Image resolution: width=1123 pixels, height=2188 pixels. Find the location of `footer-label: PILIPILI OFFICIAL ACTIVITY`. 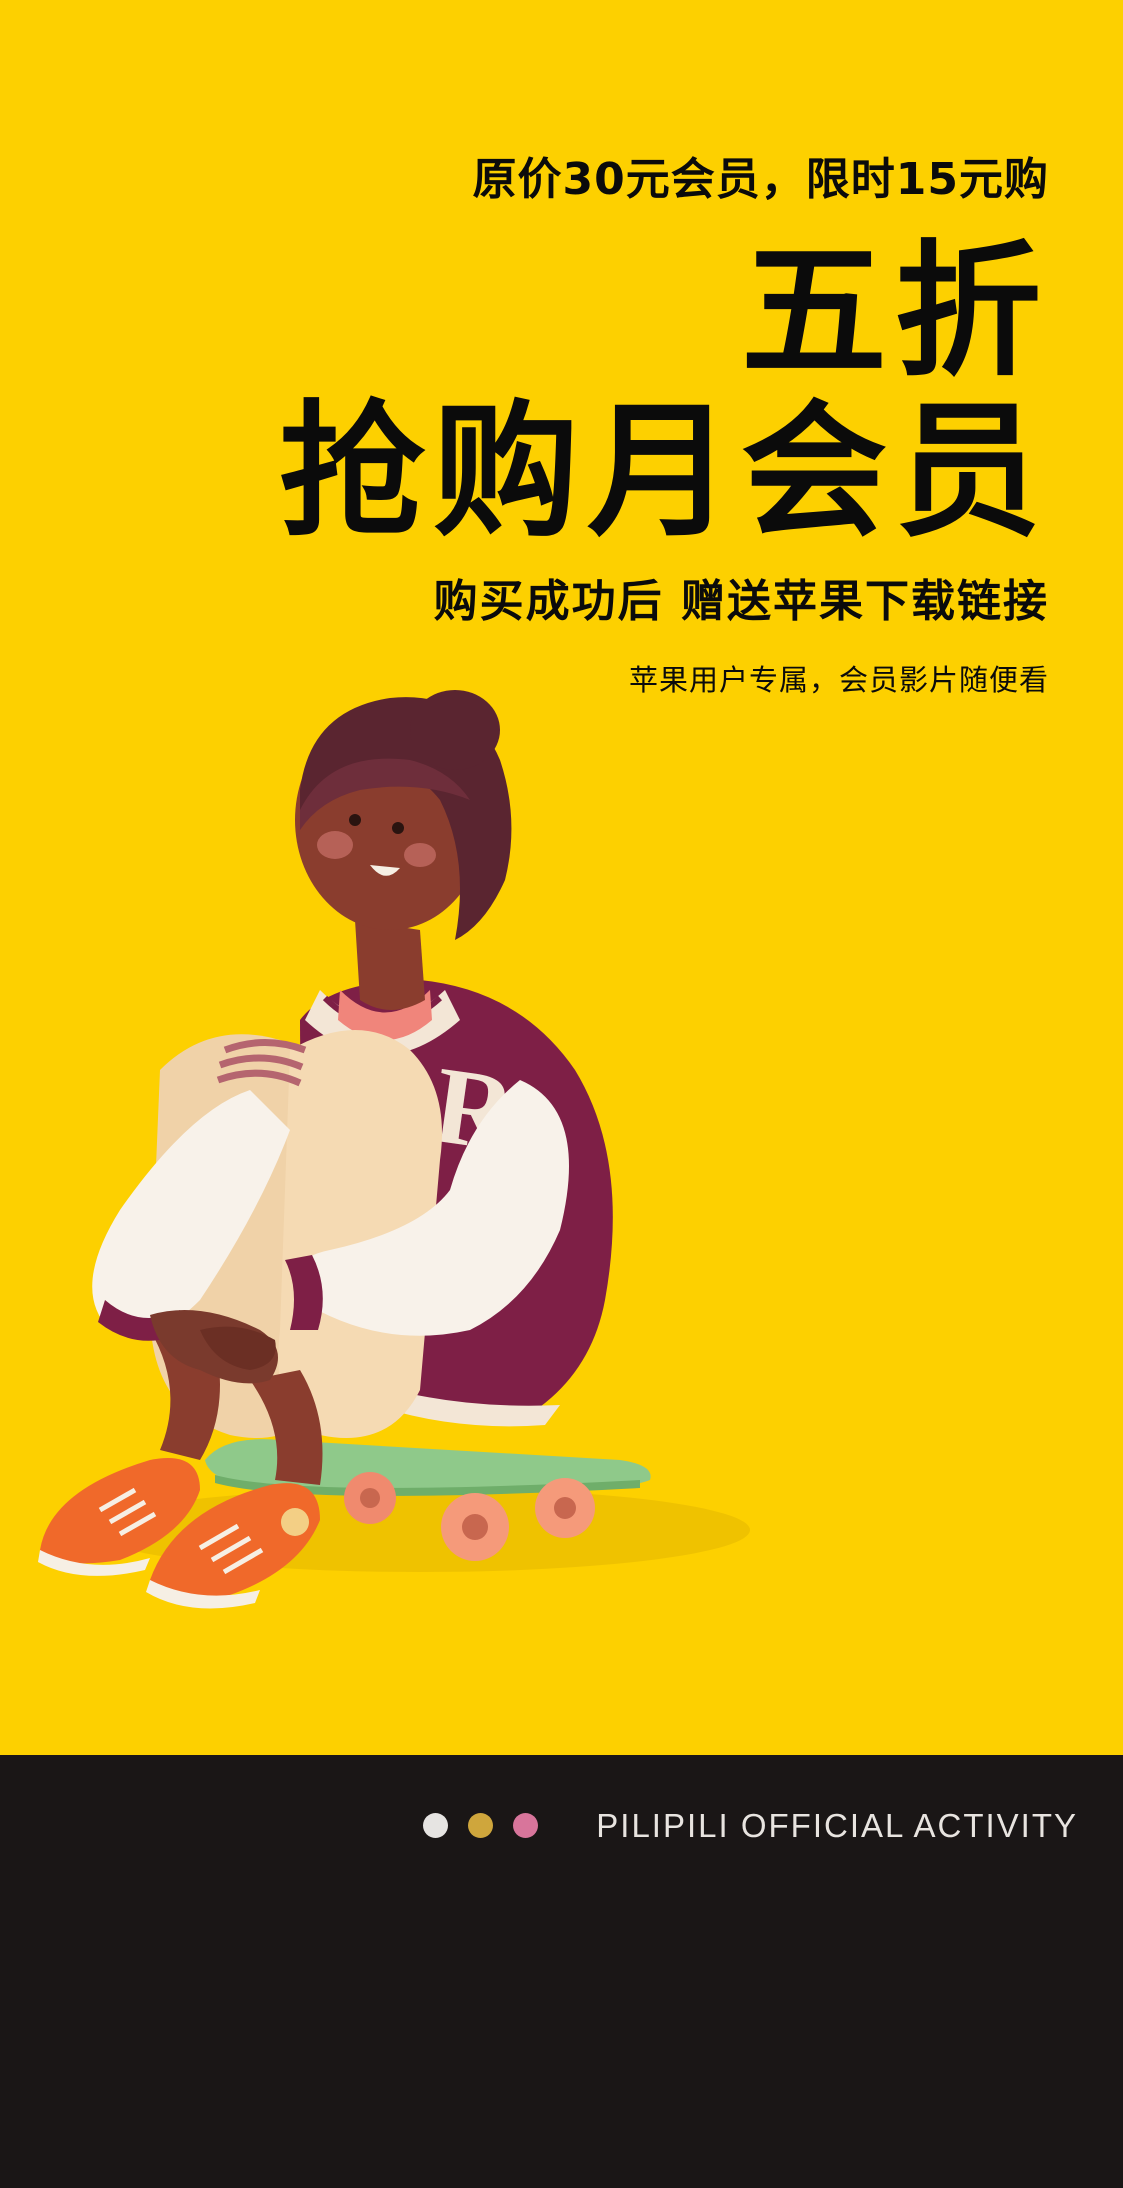

footer-label: PILIPILI OFFICIAL ACTIVITY is located at coordinates (837, 1825).